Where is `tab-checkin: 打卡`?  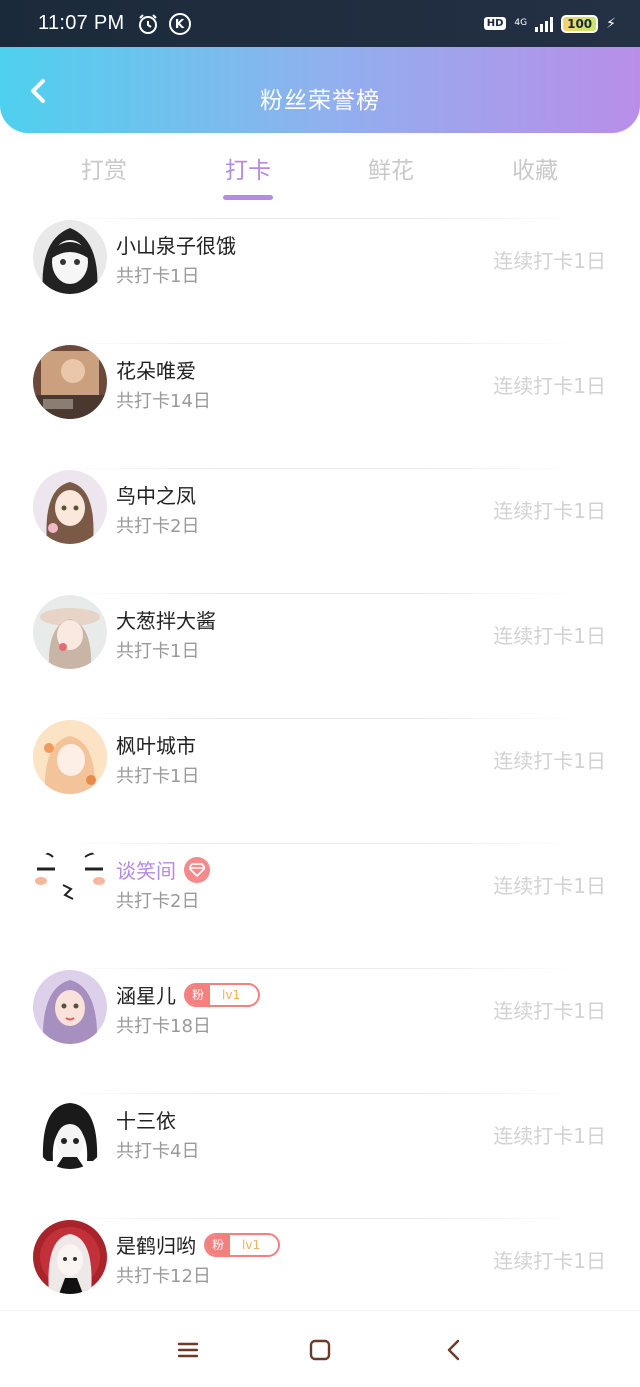
tab-checkin: 打卡 is located at coordinates (248, 175).